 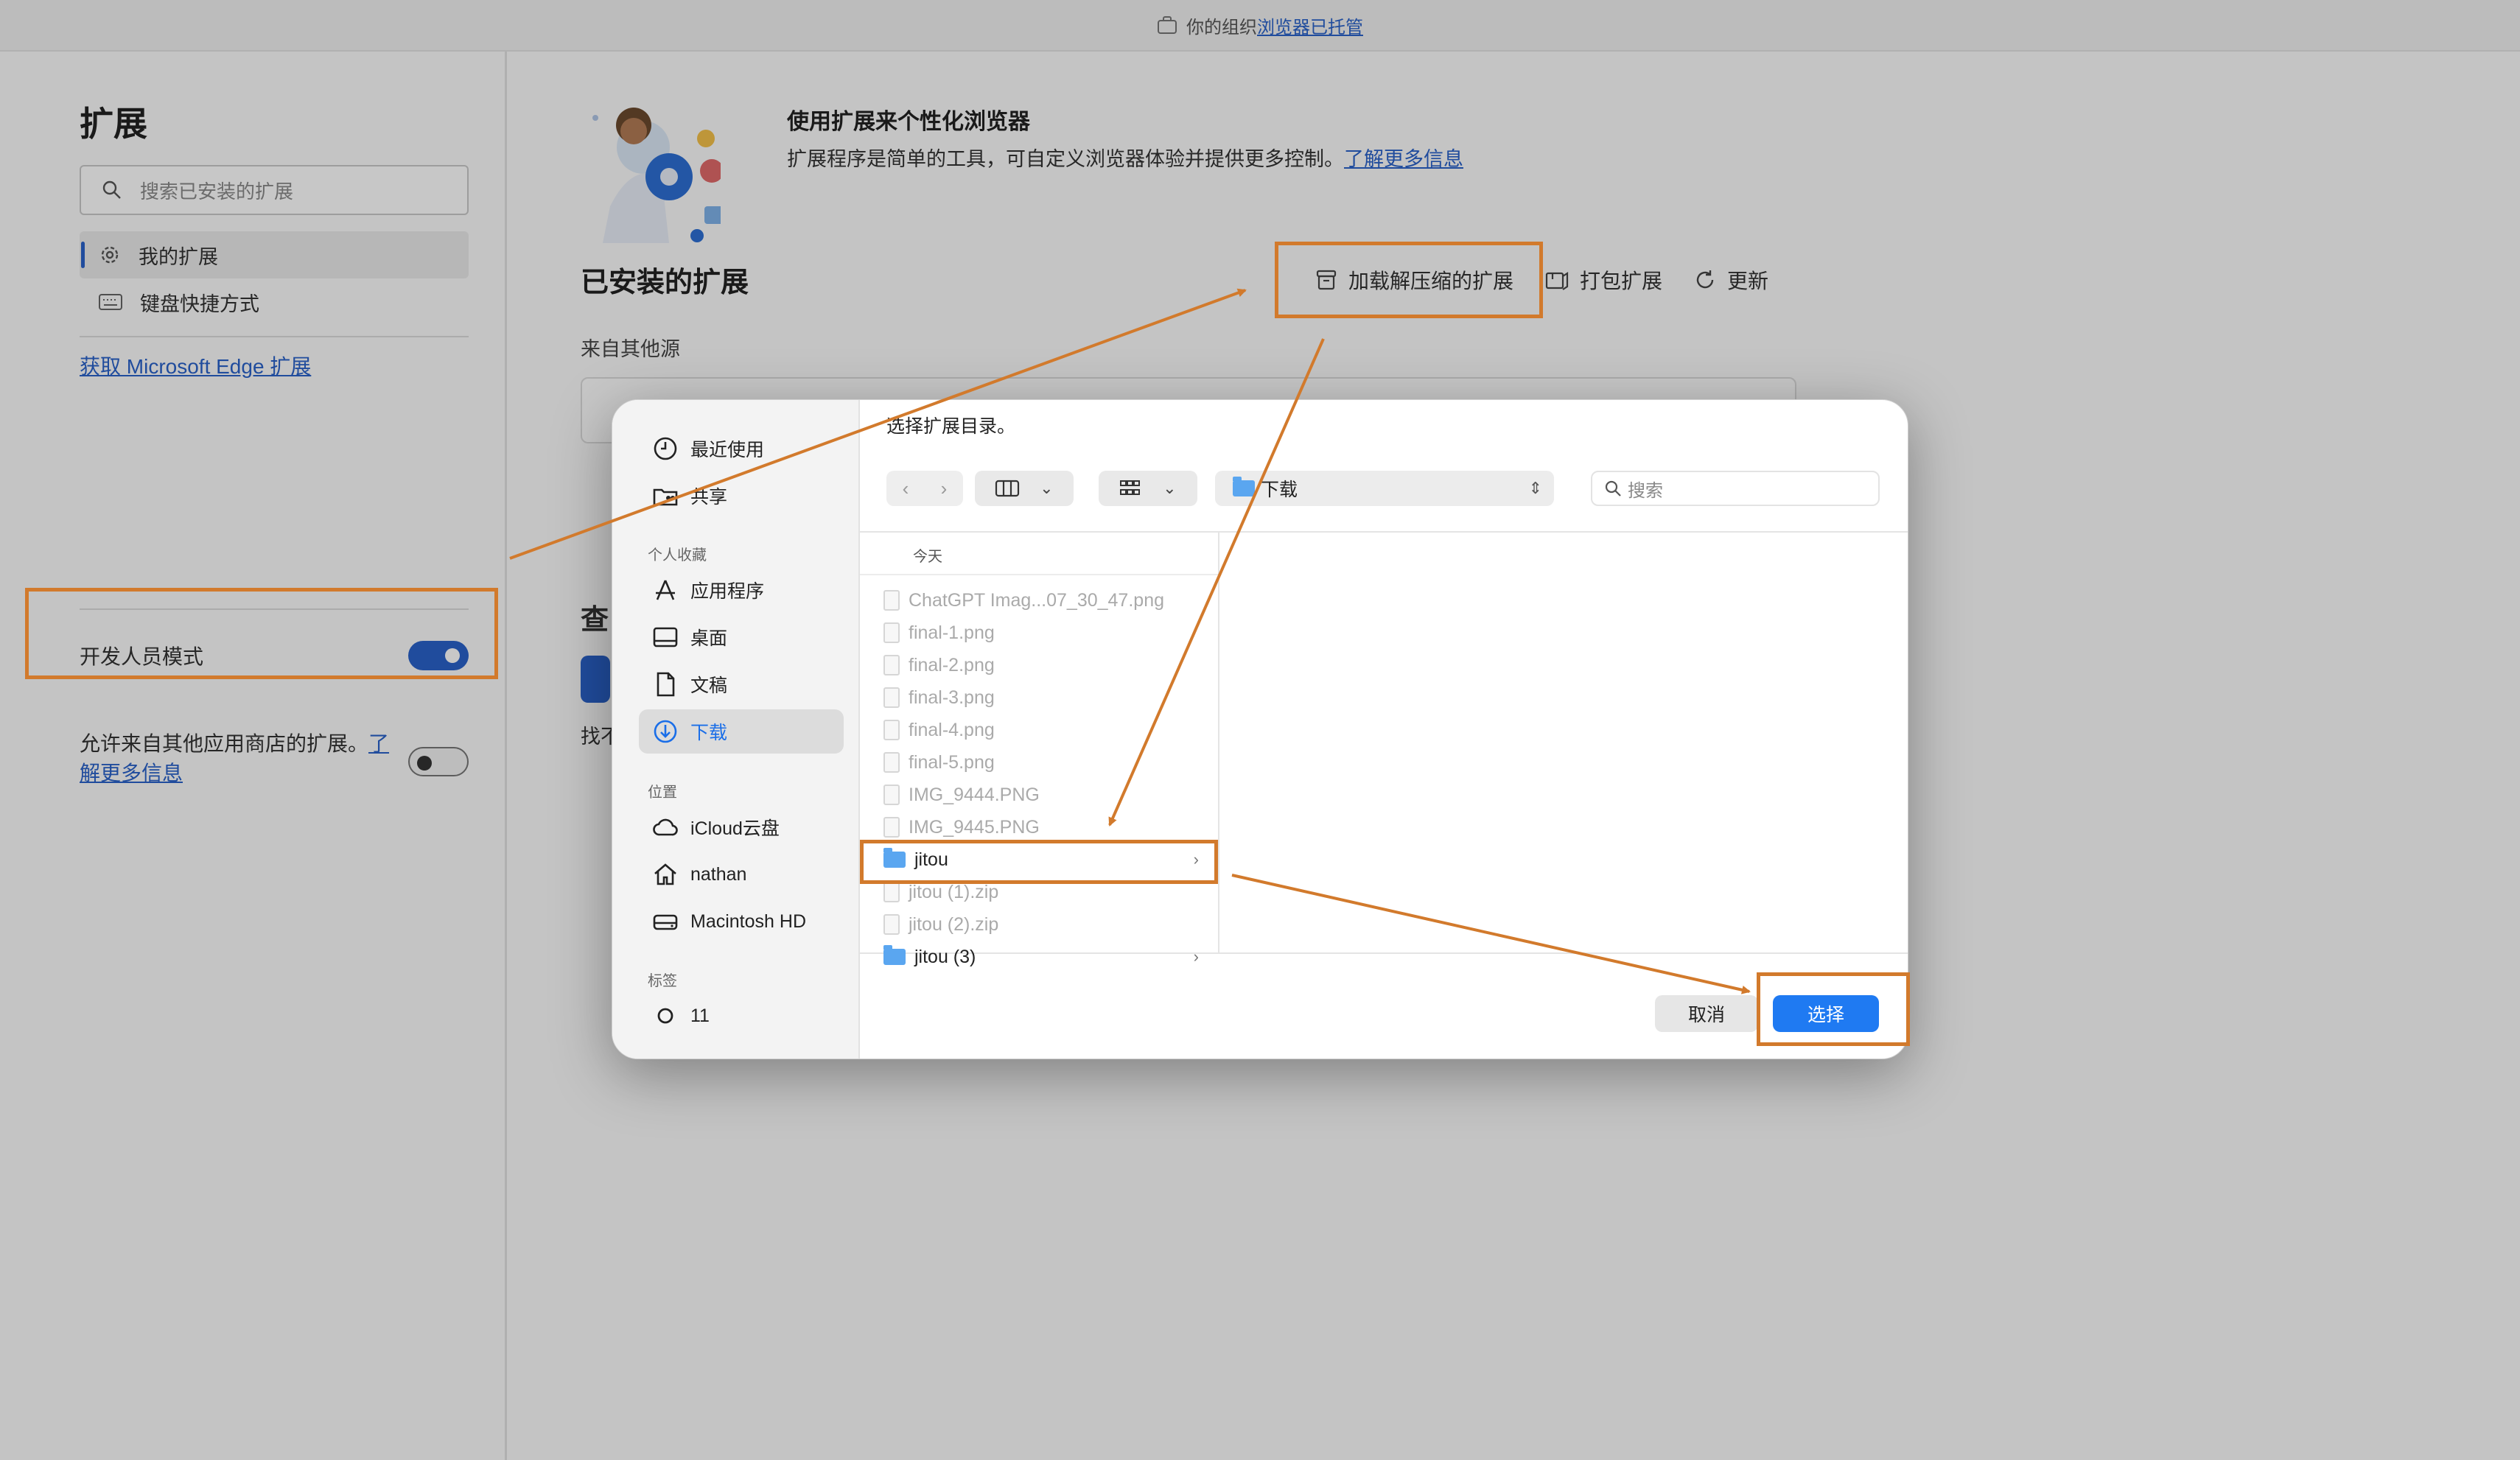 What do you see at coordinates (665, 874) in the screenshot?
I see `home-icon` at bounding box center [665, 874].